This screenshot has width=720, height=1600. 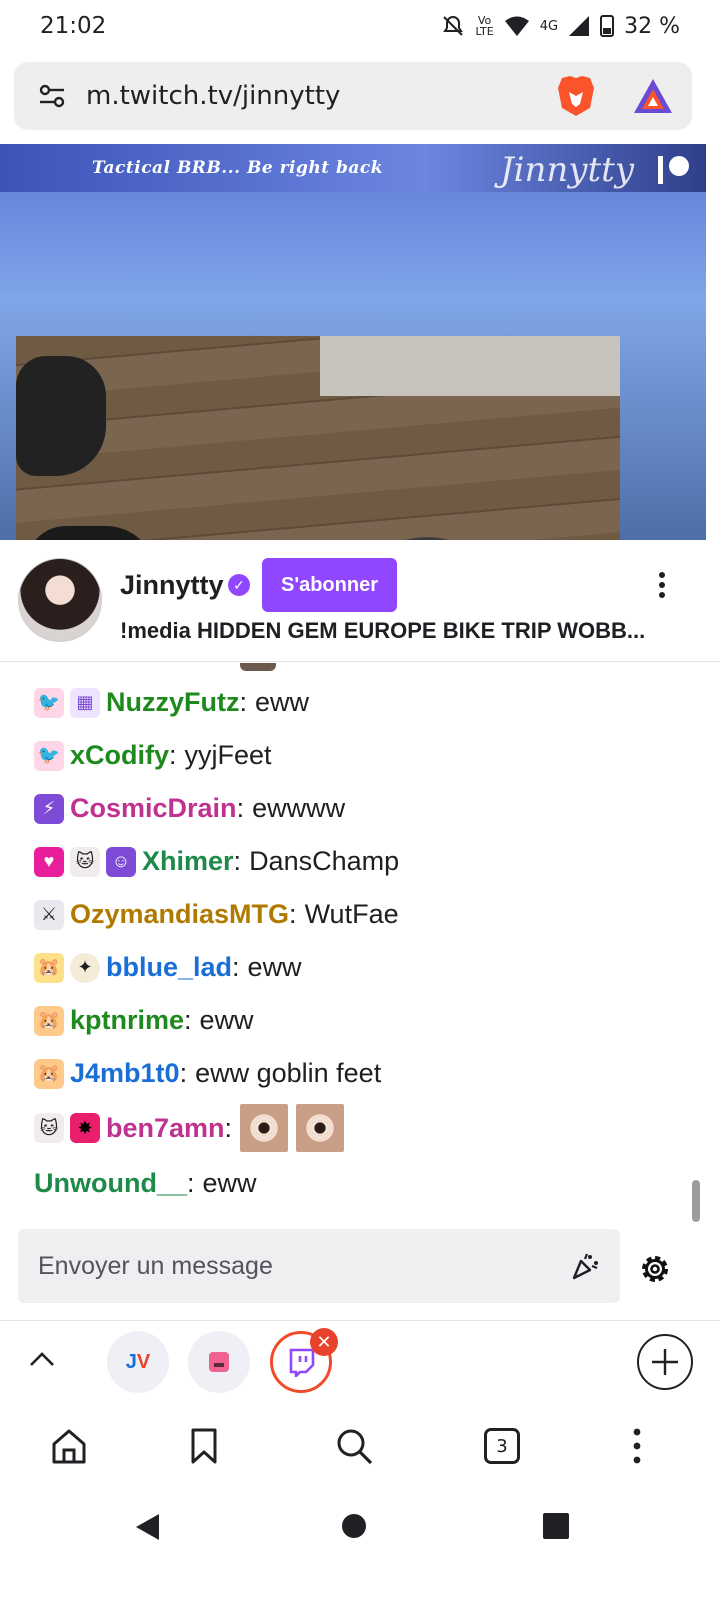 I want to click on chat-message: ⚔ OzymandiasMTG: WutFae, so click(x=216, y=914).